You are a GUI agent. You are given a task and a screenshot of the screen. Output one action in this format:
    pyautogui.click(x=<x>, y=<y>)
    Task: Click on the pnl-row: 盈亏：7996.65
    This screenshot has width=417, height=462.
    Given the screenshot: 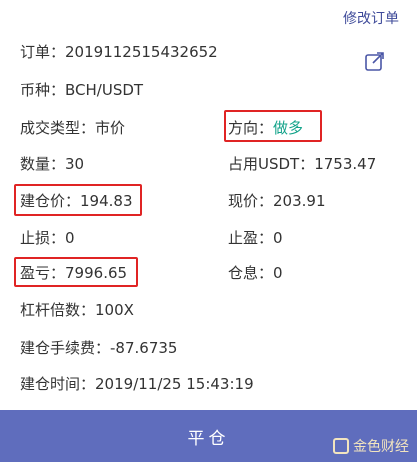 What is the action you would take?
    pyautogui.click(x=73, y=273)
    